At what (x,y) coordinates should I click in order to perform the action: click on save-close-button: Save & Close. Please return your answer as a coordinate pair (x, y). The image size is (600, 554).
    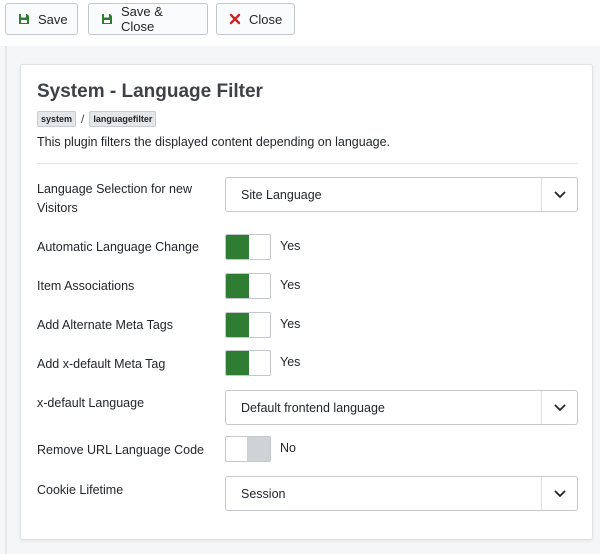
    Looking at the image, I should click on (148, 19).